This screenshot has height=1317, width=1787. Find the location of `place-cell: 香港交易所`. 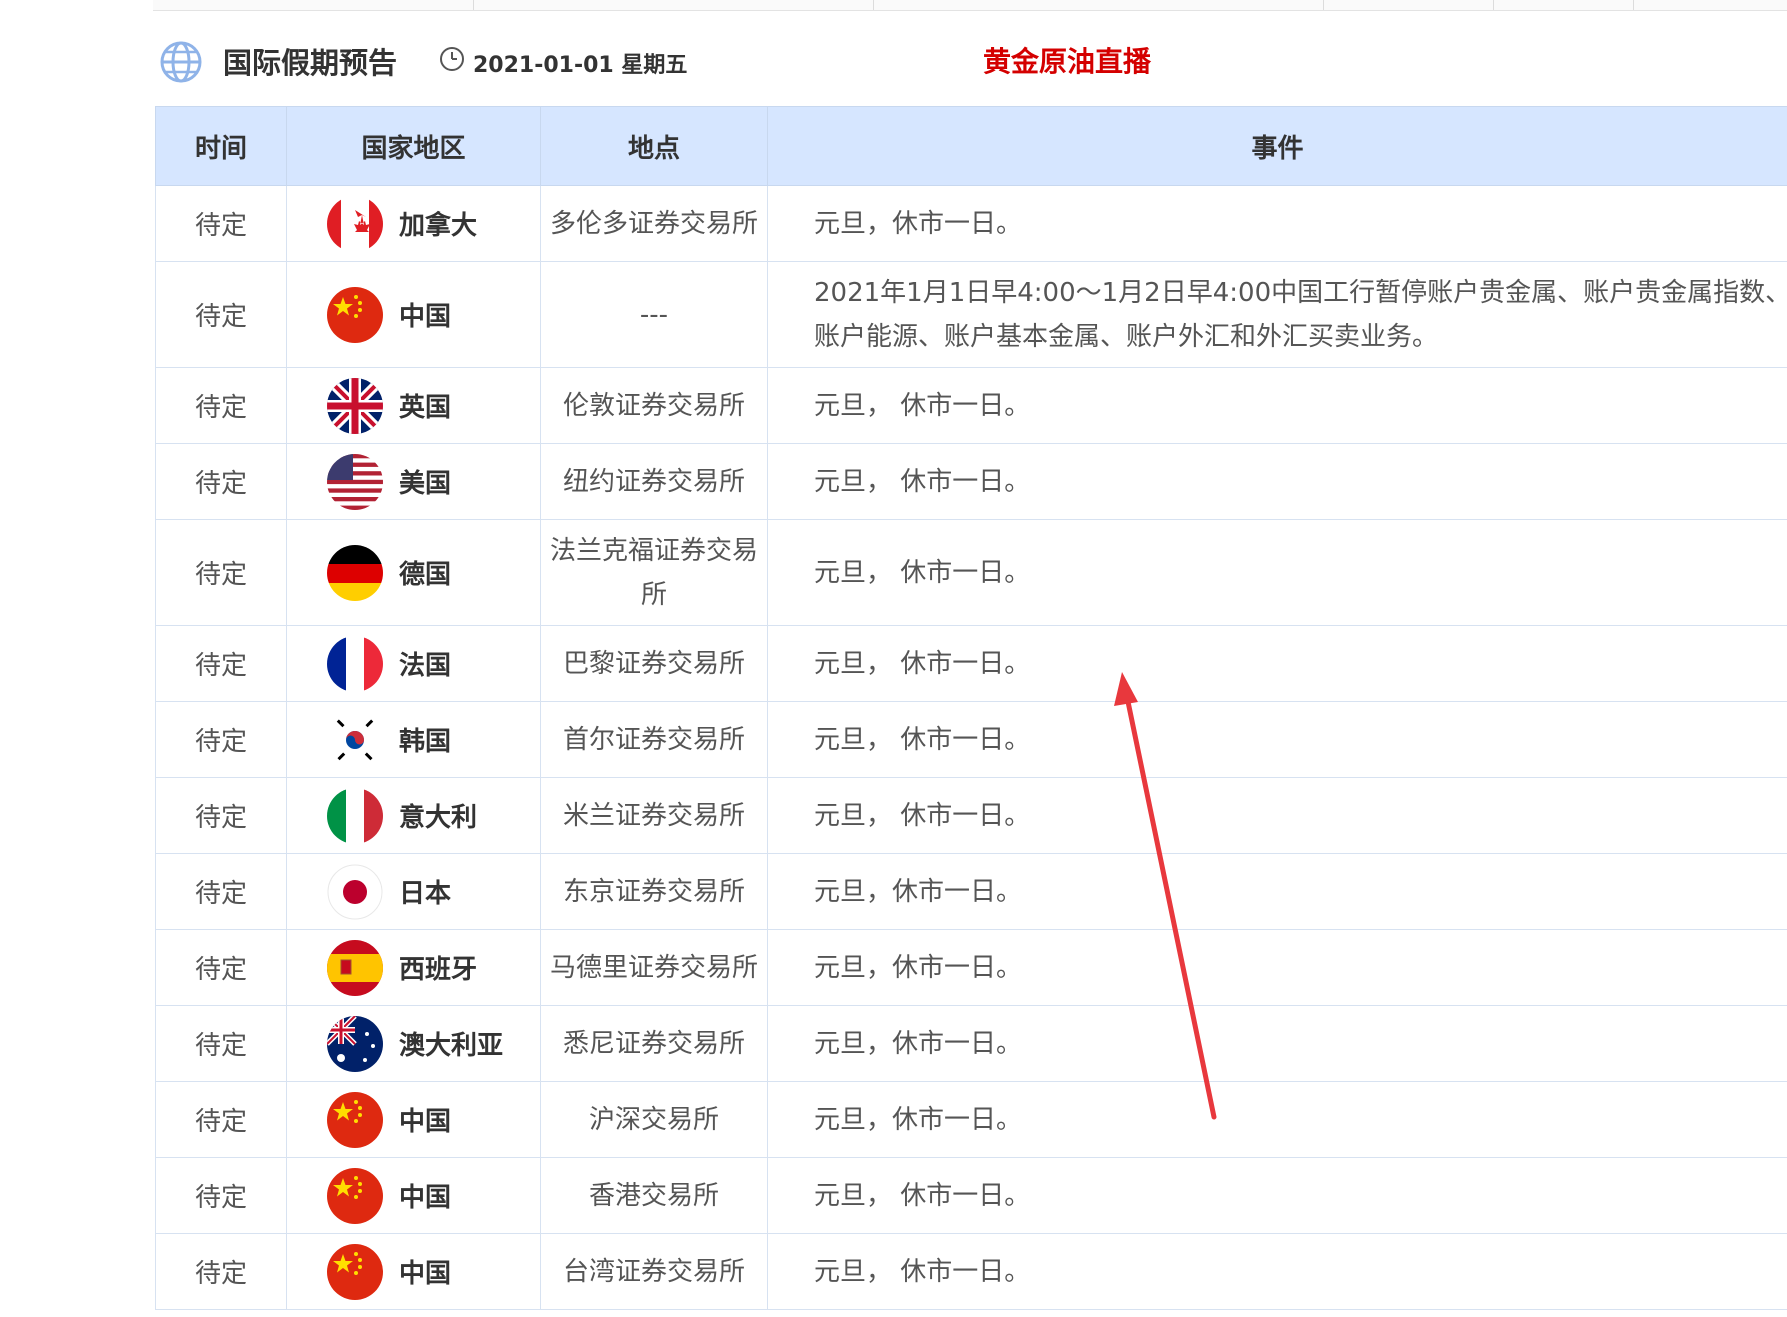

place-cell: 香港交易所 is located at coordinates (654, 1195).